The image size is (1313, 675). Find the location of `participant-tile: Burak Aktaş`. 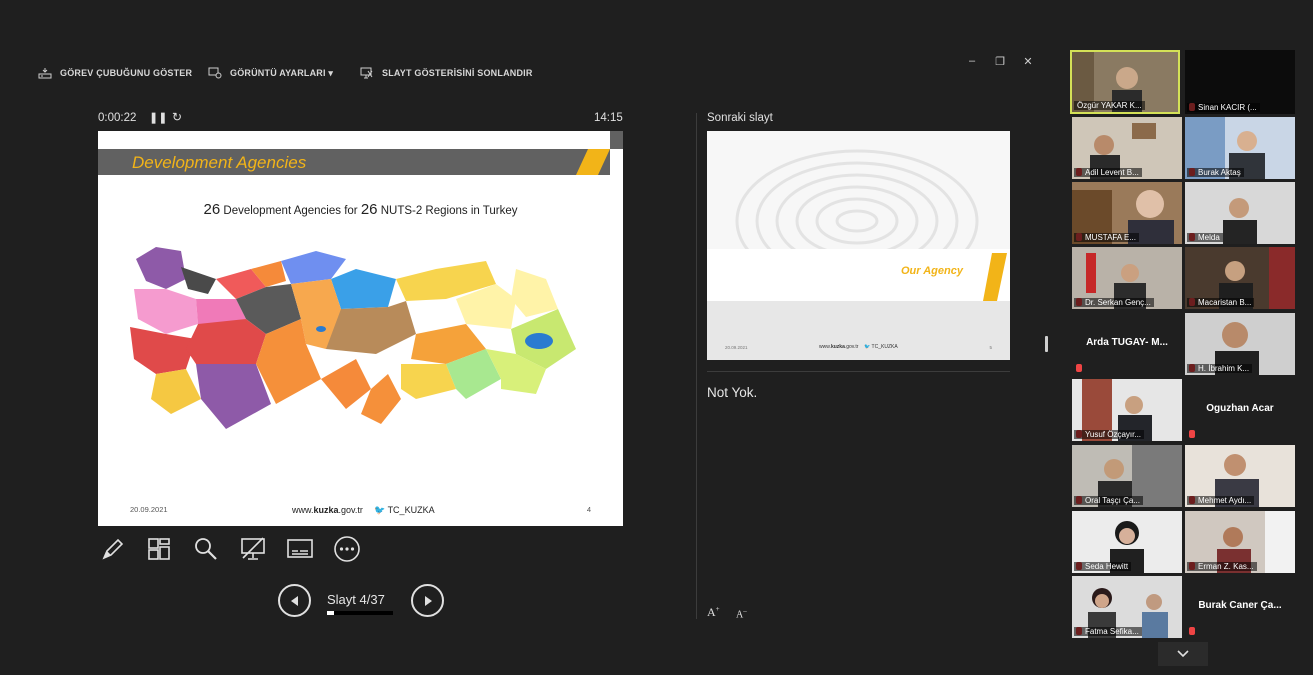

participant-tile: Burak Aktaş is located at coordinates (1240, 148).